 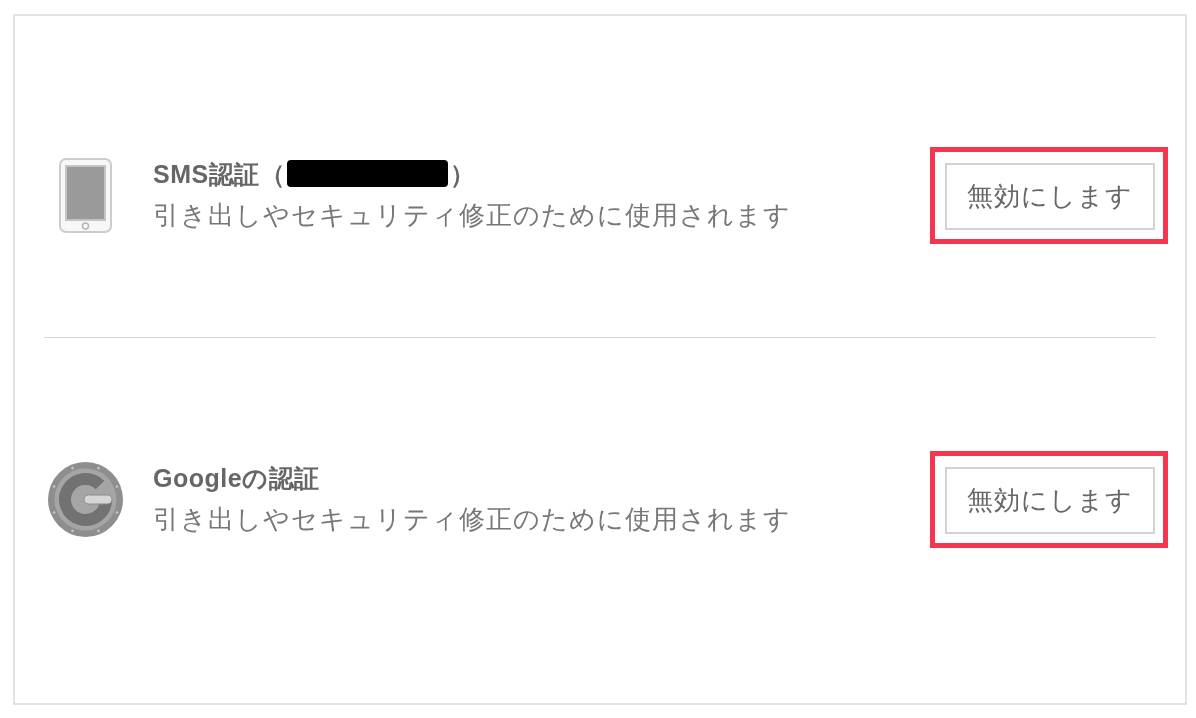 I want to click on method-title: SMS認証（, so click(x=219, y=173).